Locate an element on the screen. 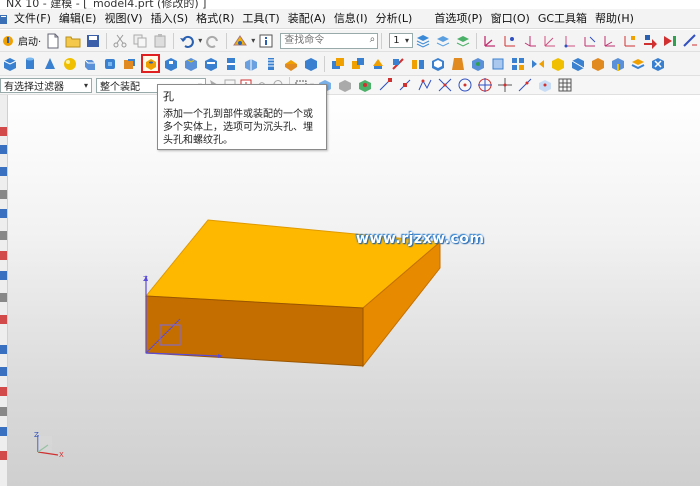 Image resolution: width=700 pixels, height=486 pixels. sew-icon is located at coordinates (578, 64).